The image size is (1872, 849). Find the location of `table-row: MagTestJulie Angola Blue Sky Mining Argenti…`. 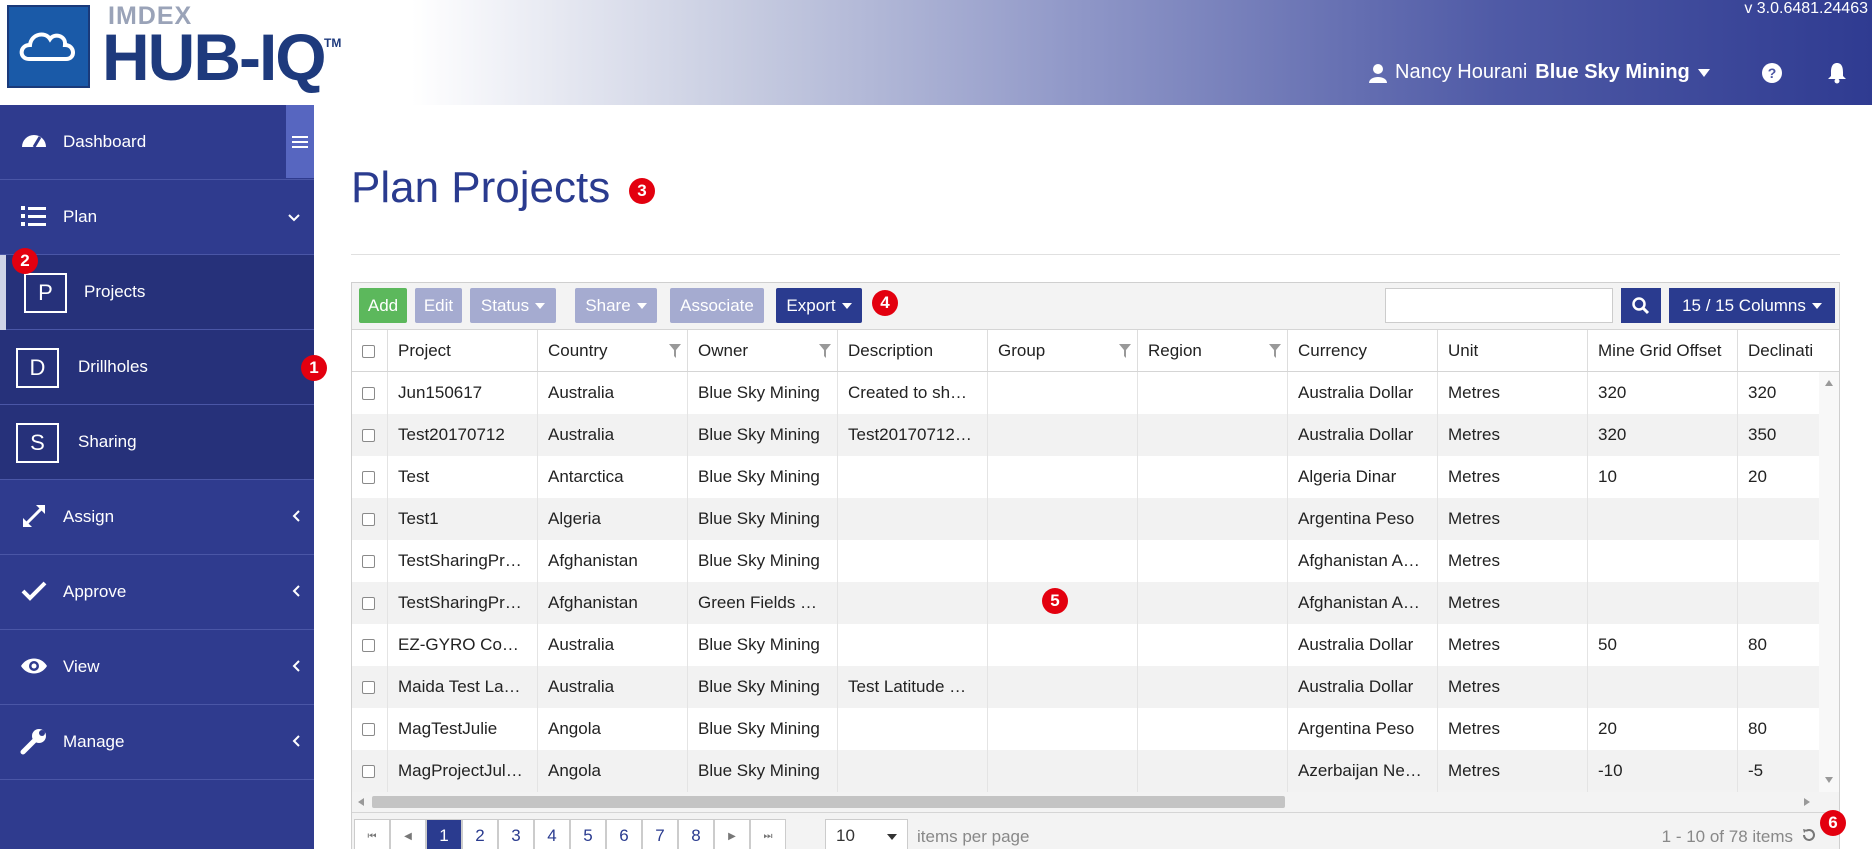

table-row: MagTestJulie Angola Blue Sky Mining Argenti… is located at coordinates (1085, 729).